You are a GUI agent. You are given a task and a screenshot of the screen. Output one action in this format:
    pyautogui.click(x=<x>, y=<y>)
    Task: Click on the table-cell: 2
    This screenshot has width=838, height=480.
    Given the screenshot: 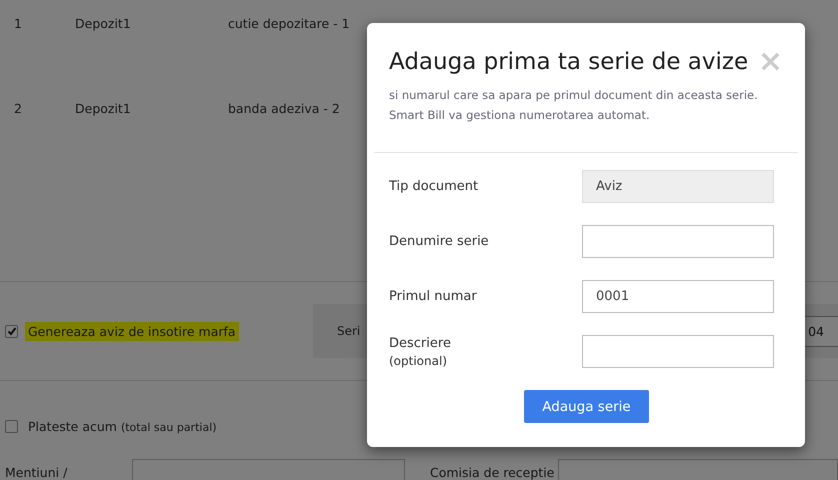 What is the action you would take?
    pyautogui.click(x=18, y=108)
    